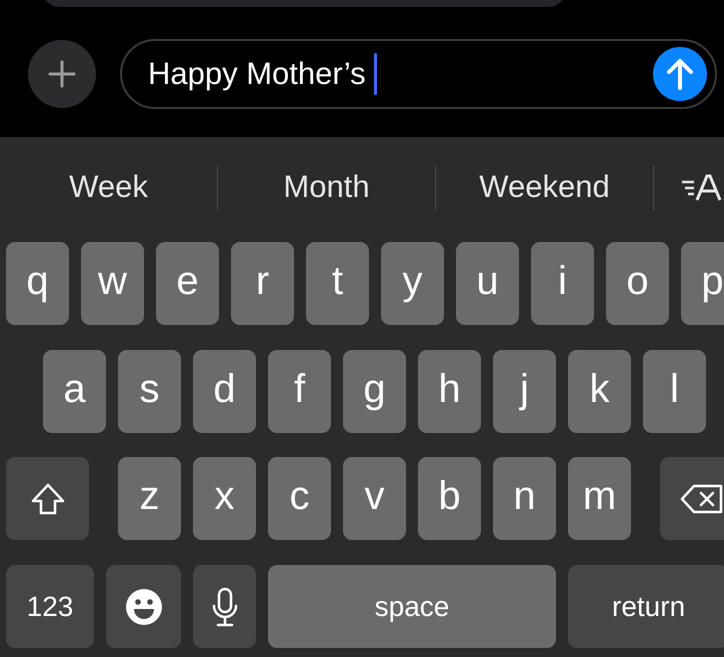 The image size is (724, 657). Describe the element at coordinates (337, 283) in the screenshot. I see `letter-key: t` at that location.